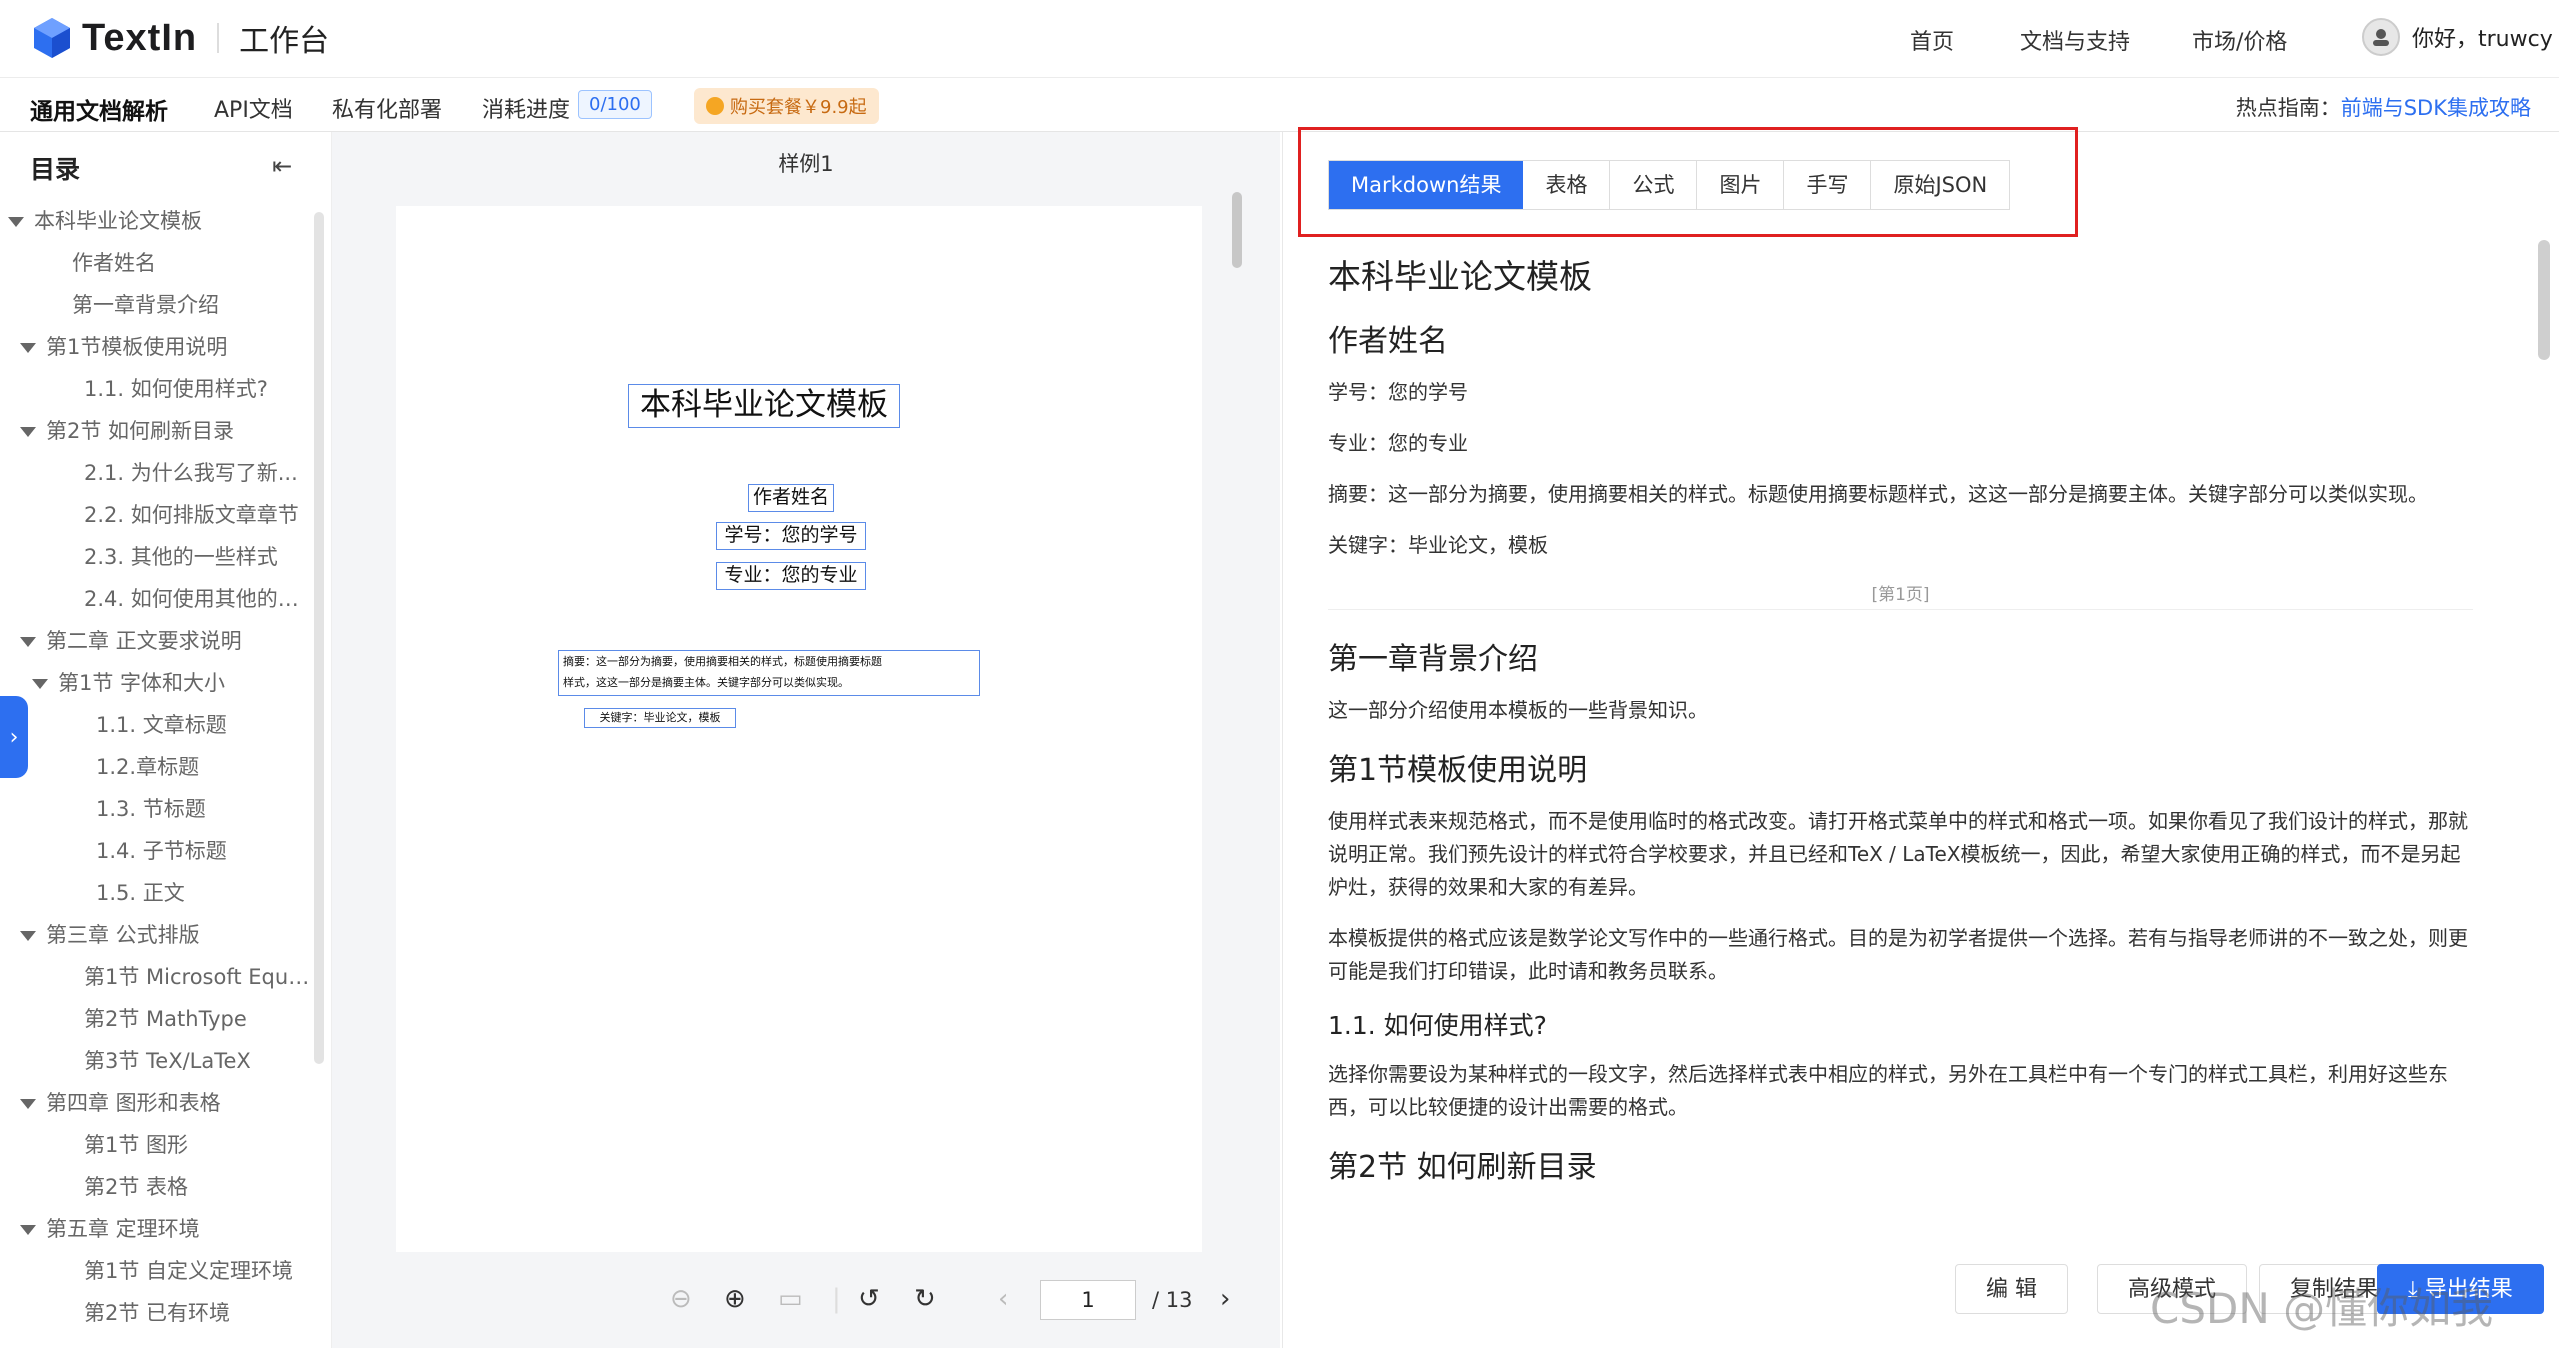 The height and width of the screenshot is (1348, 2559). I want to click on subnav-api-docs: API文档, so click(253, 108).